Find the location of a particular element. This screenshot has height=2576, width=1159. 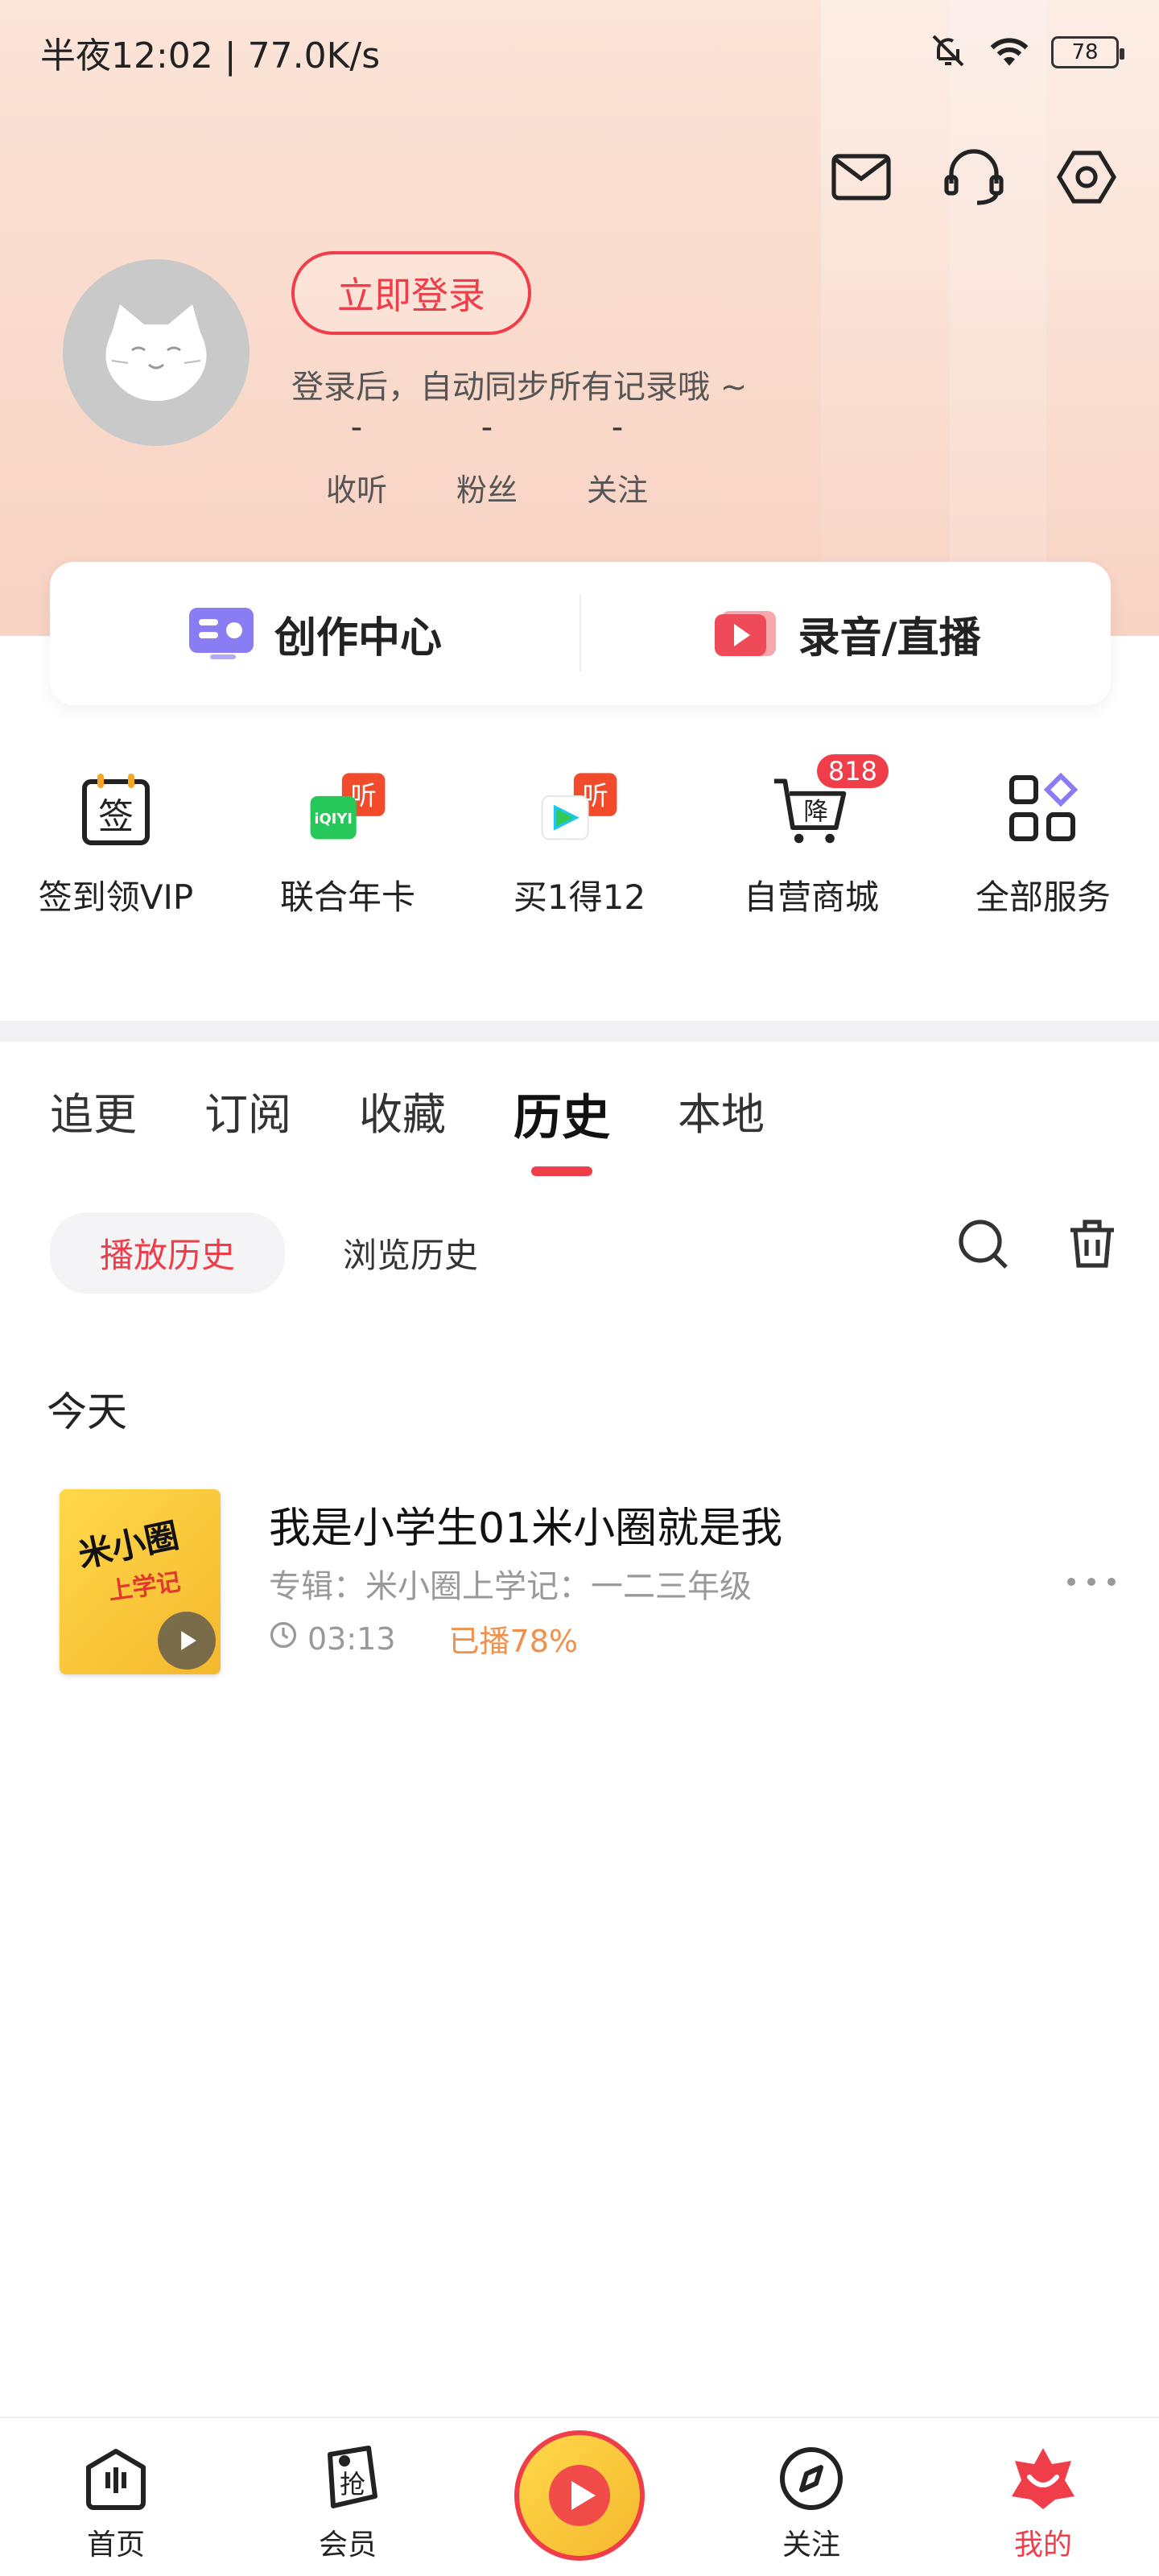

tab-following-updates: 追更 is located at coordinates (93, 1114).